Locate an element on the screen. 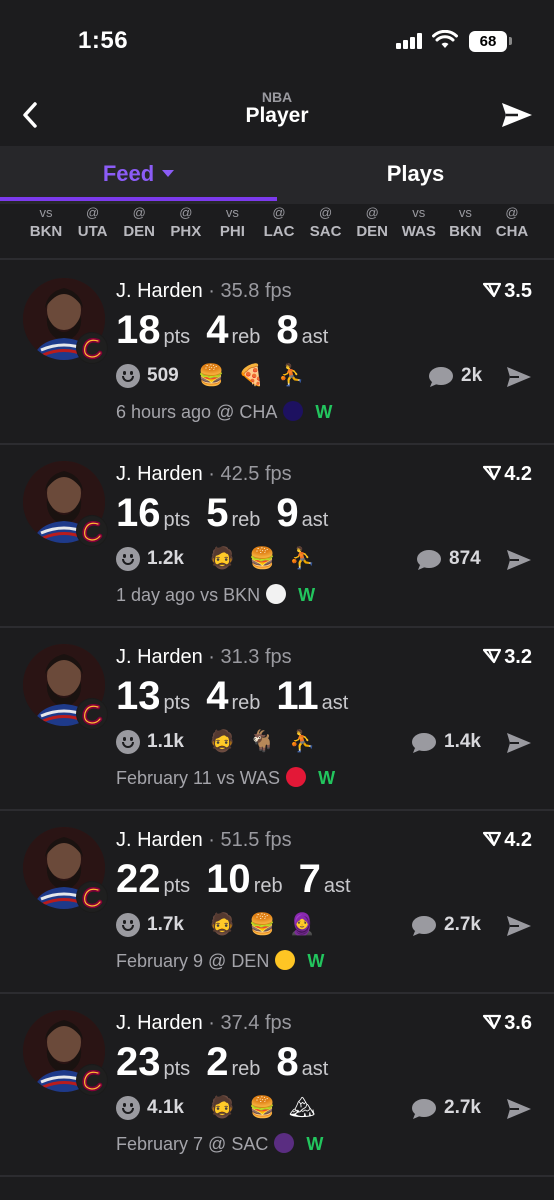  tab-feed: Feed is located at coordinates (138, 174).